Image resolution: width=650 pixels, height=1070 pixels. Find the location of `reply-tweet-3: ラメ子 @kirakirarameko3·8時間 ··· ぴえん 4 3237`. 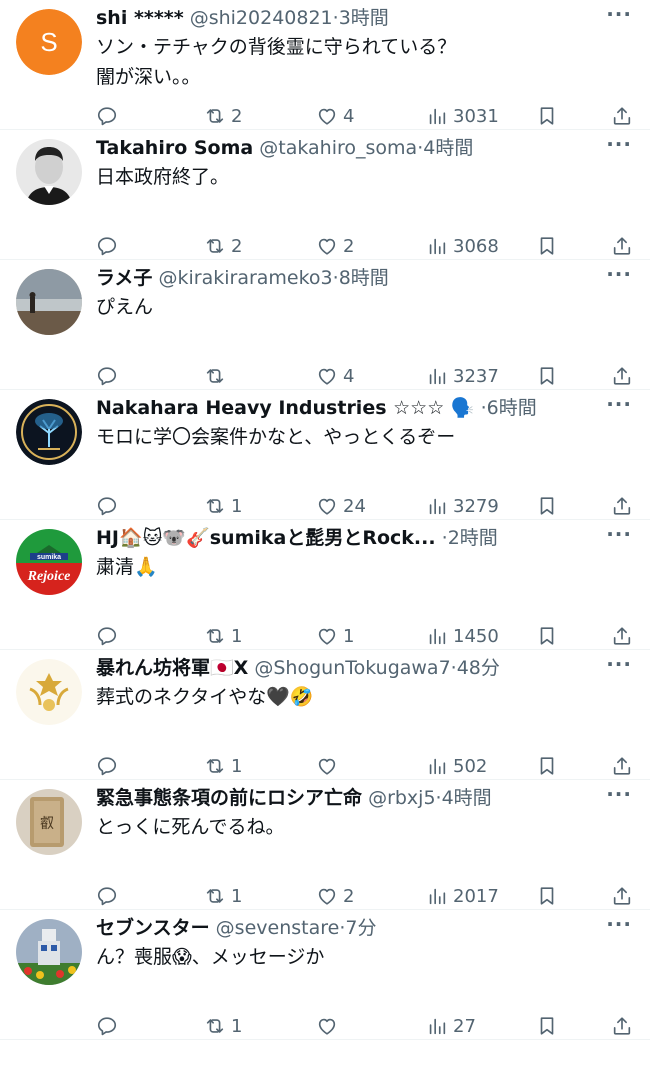

reply-tweet-3: ラメ子 @kirakirarameko3·8時間 ··· ぴえん 4 3237 is located at coordinates (325, 325).